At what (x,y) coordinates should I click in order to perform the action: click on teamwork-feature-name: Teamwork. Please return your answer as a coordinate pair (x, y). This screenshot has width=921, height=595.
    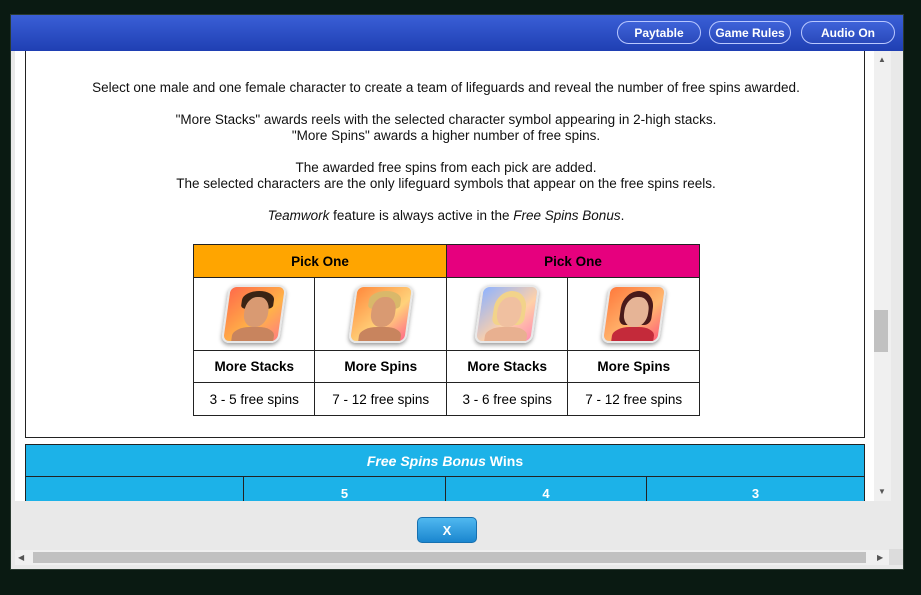
    Looking at the image, I should click on (298, 215).